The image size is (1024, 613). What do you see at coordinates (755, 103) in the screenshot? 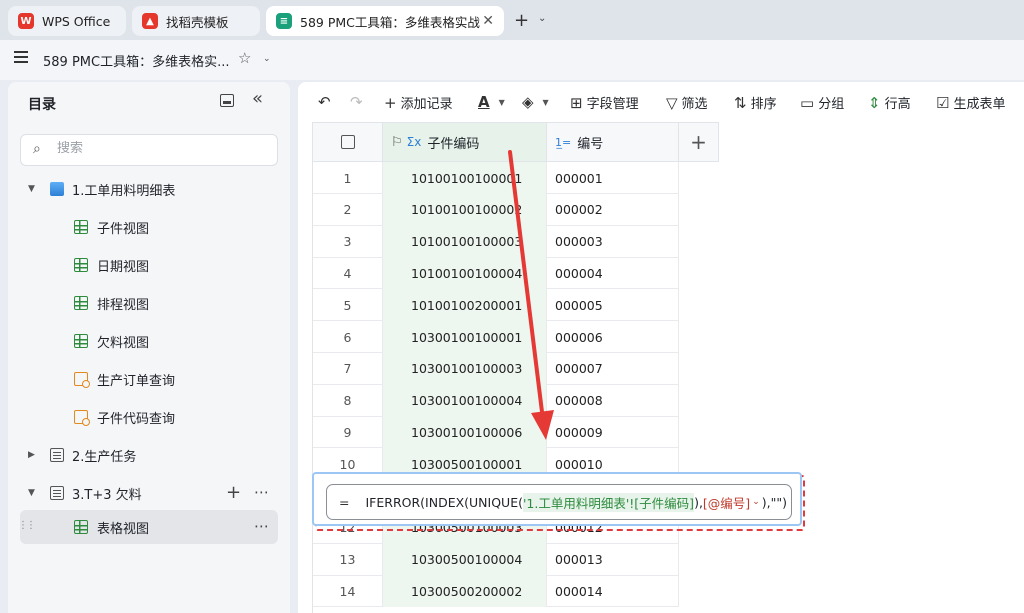
I see `sort-button: ⇅ 排序` at bounding box center [755, 103].